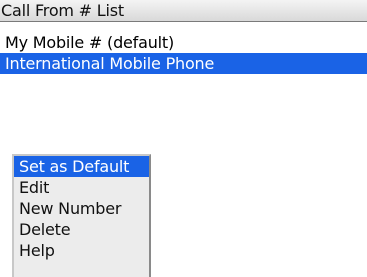 This screenshot has width=367, height=277. What do you see at coordinates (81, 229) in the screenshot?
I see `menu-item-delete: Delete` at bounding box center [81, 229].